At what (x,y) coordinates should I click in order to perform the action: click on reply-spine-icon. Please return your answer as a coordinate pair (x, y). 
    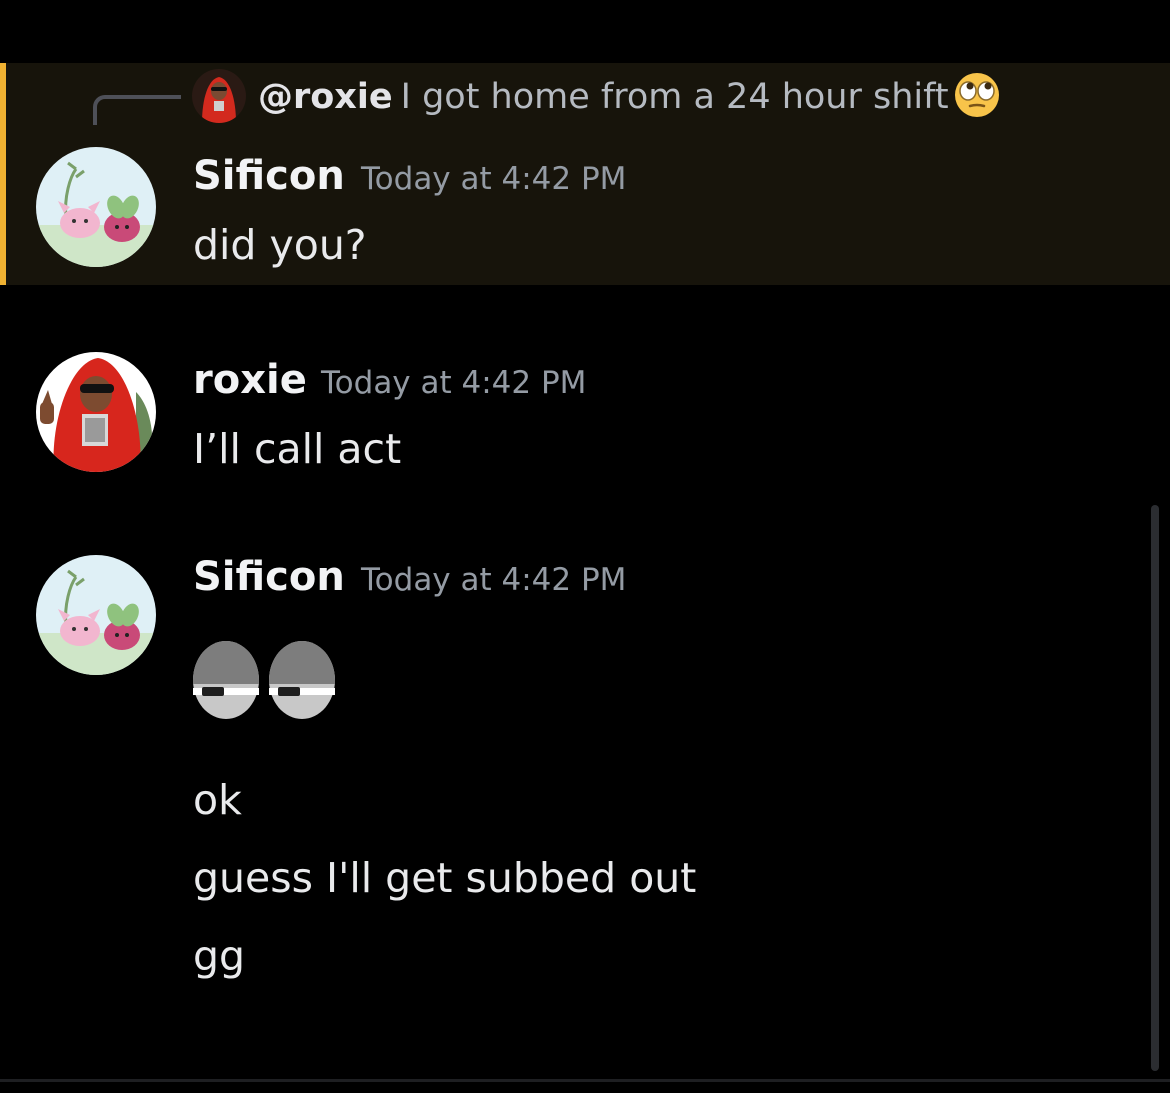
    Looking at the image, I should click on (137, 110).